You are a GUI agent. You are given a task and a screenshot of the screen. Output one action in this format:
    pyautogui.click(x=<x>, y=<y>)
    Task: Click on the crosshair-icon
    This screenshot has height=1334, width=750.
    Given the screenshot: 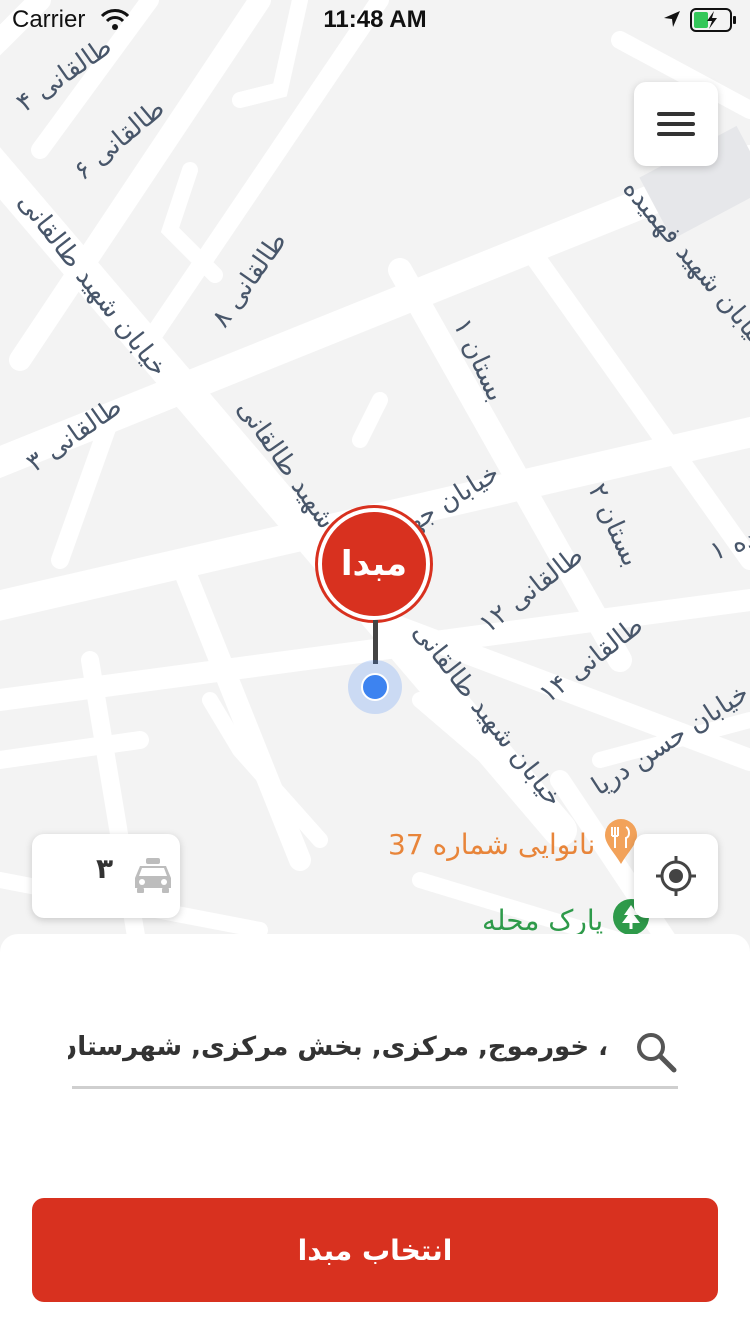 What is the action you would take?
    pyautogui.click(x=676, y=876)
    